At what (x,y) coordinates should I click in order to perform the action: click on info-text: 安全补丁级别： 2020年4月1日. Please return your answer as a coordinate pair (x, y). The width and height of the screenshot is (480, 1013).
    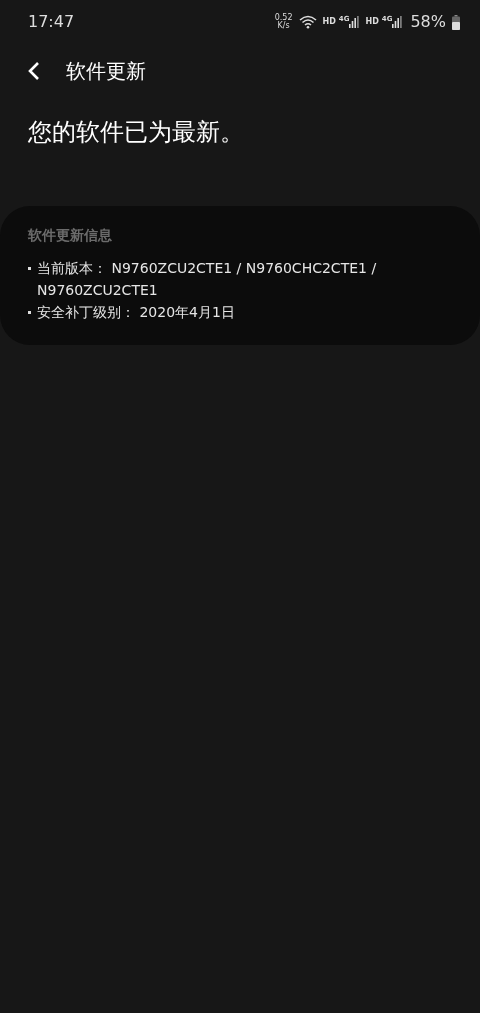
    Looking at the image, I should click on (136, 312).